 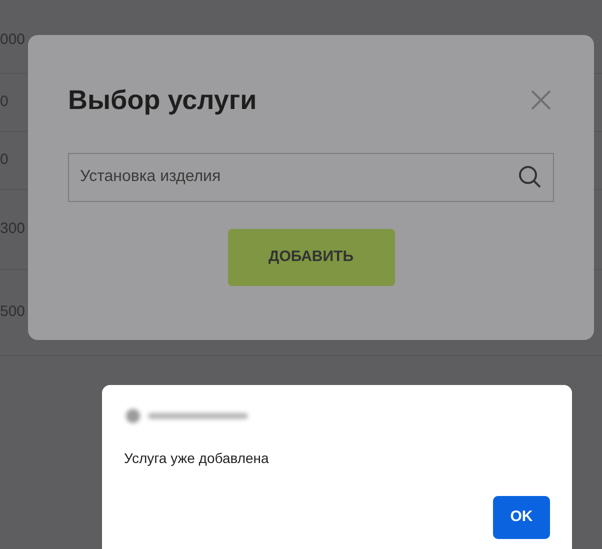 I want to click on alert-message: Услуга уже добавлена, so click(x=197, y=458).